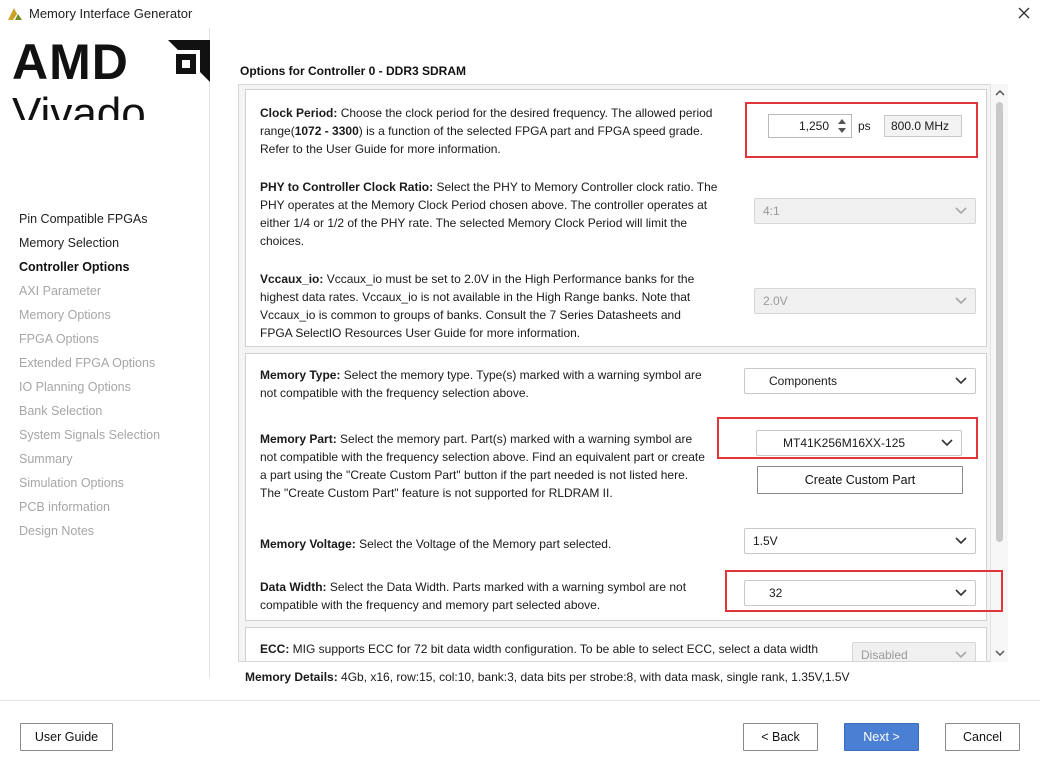  What do you see at coordinates (865, 301) in the screenshot?
I see `vccaux-select: 2.0V` at bounding box center [865, 301].